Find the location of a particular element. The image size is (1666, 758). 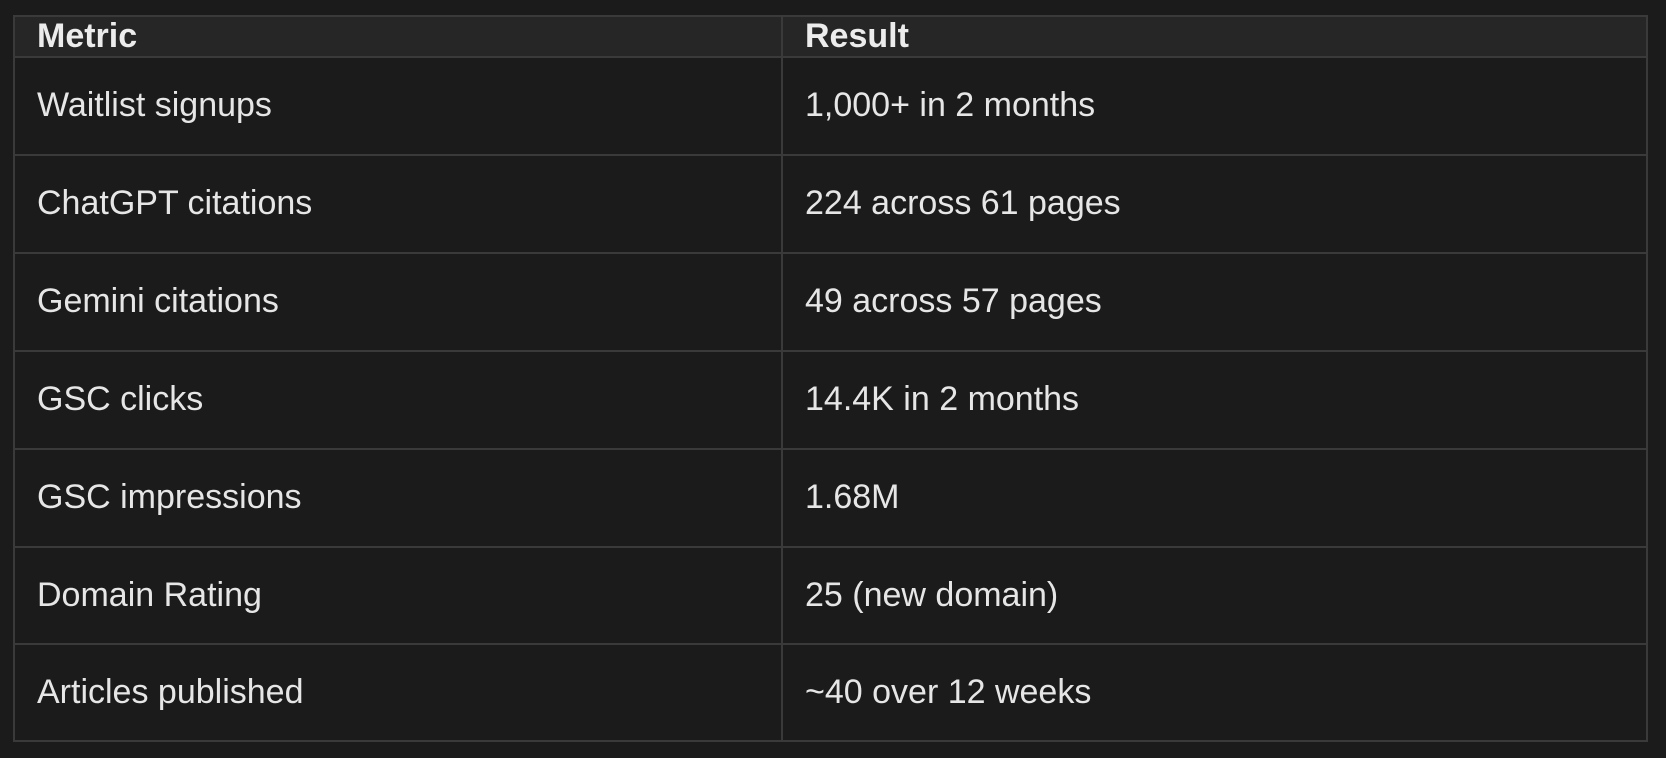

table-row: Gemini citations 49 across 57 pages is located at coordinates (830, 301).